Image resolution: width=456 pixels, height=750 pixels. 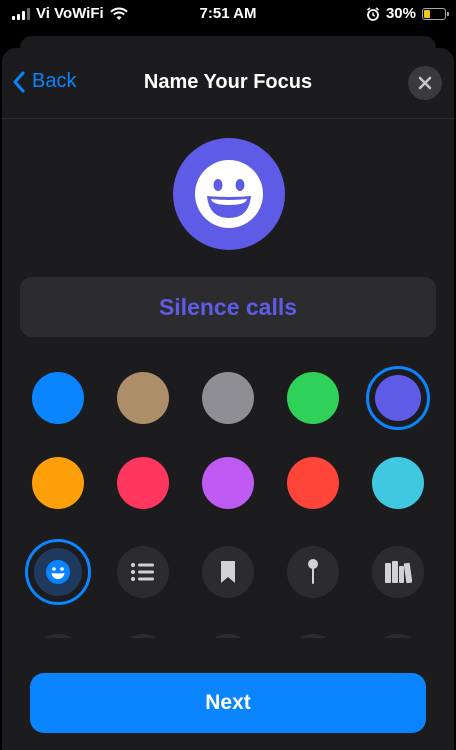 What do you see at coordinates (228, 15) in the screenshot?
I see `status-bar: Vi VoWiFi 7:51 AM 30%` at bounding box center [228, 15].